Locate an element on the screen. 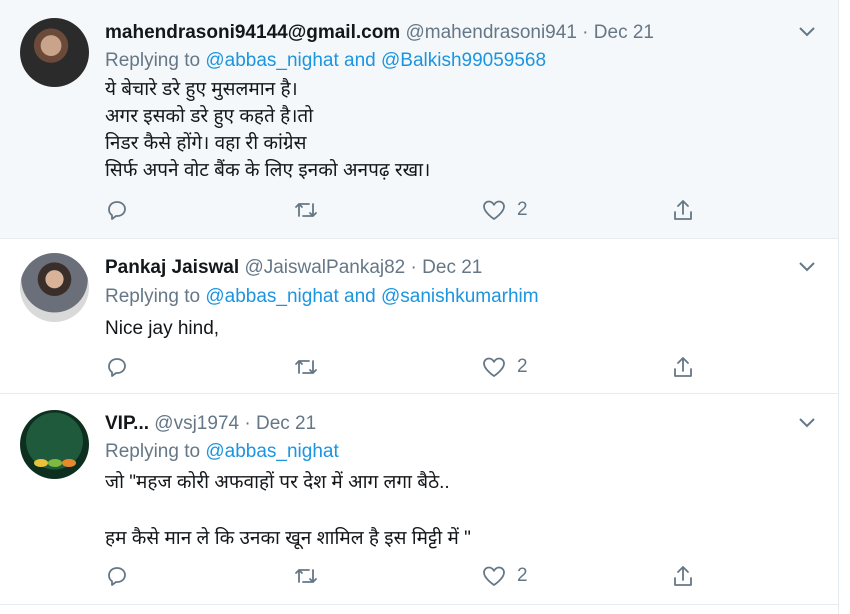 The image size is (850, 614). replying-to-users-link: @abbas_nighat and @Balkish99059568 is located at coordinates (375, 60).